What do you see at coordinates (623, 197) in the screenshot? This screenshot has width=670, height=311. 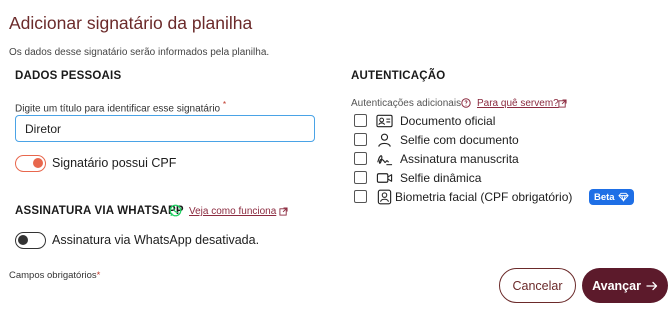 I see `diamond-icon` at bounding box center [623, 197].